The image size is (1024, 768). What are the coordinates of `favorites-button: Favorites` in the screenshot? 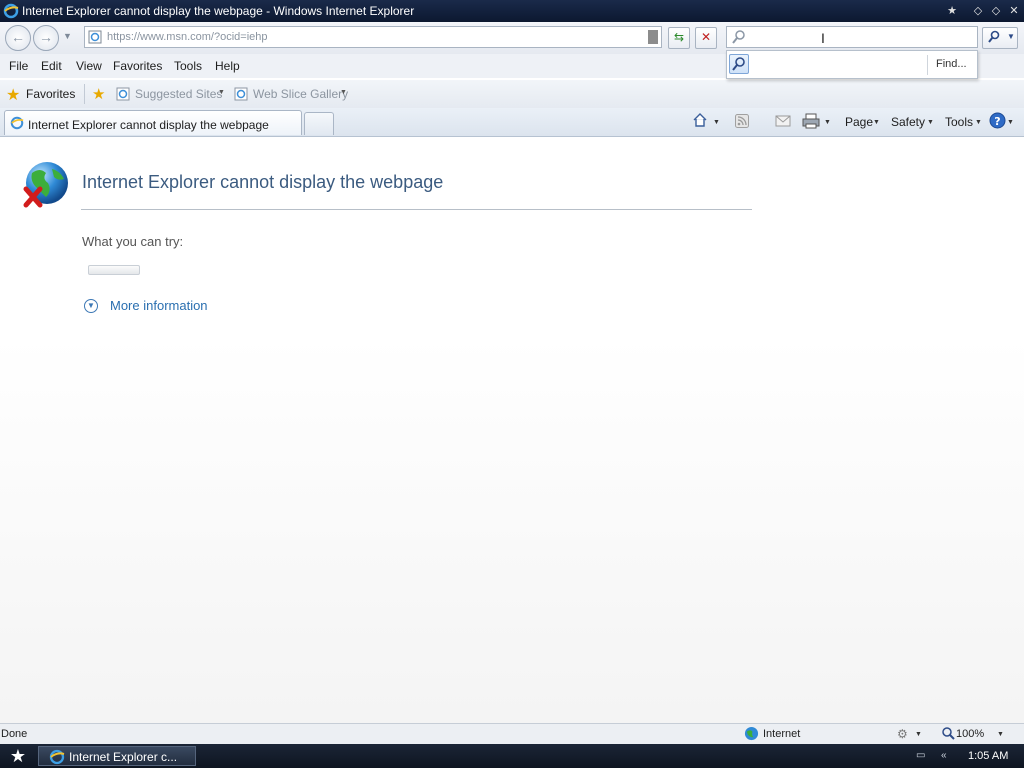 It's located at (50, 94).